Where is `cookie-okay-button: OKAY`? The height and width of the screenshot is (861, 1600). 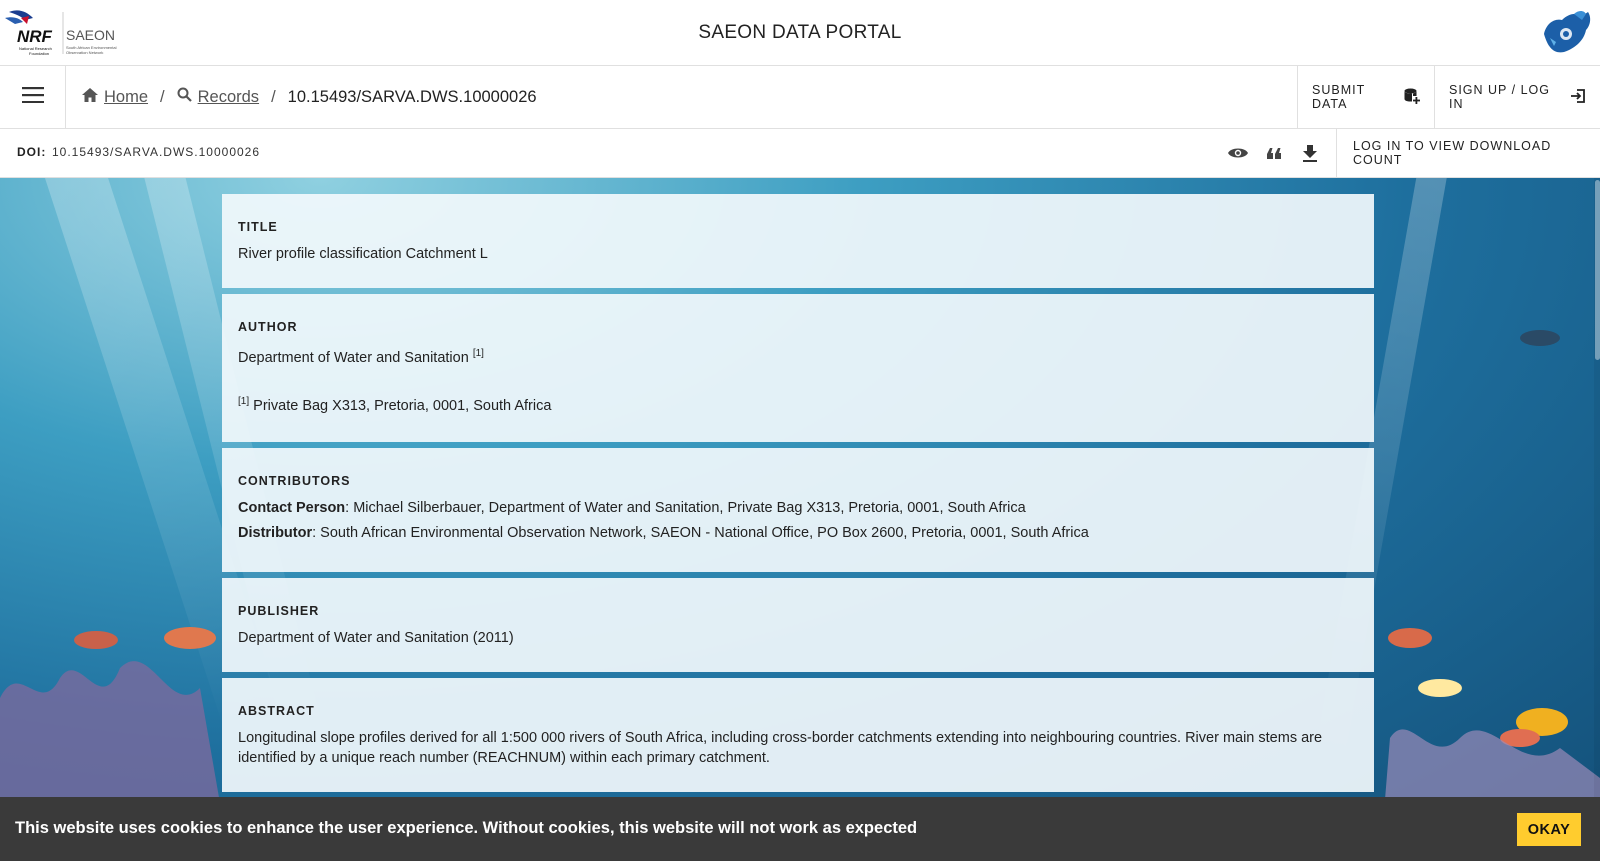
cookie-okay-button: OKAY is located at coordinates (1549, 829).